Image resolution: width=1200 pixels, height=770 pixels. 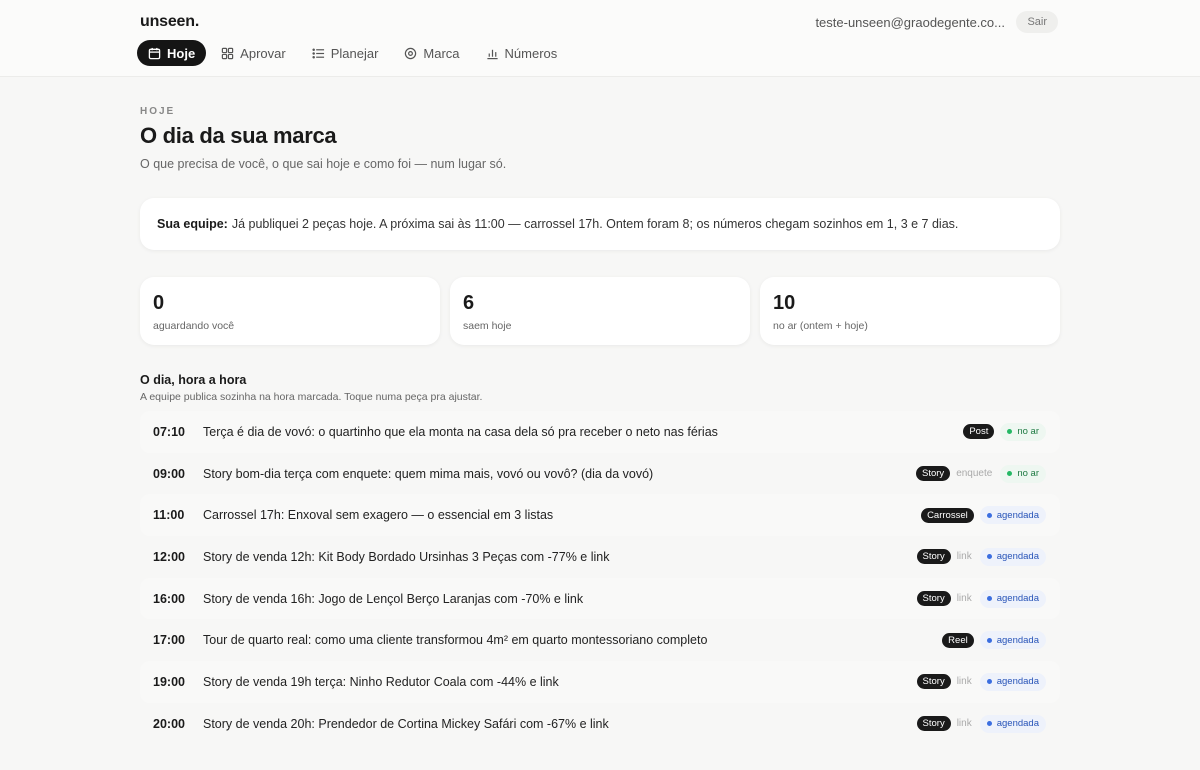 What do you see at coordinates (193, 380) in the screenshot?
I see `schedule-title: O dia, hora a hora` at bounding box center [193, 380].